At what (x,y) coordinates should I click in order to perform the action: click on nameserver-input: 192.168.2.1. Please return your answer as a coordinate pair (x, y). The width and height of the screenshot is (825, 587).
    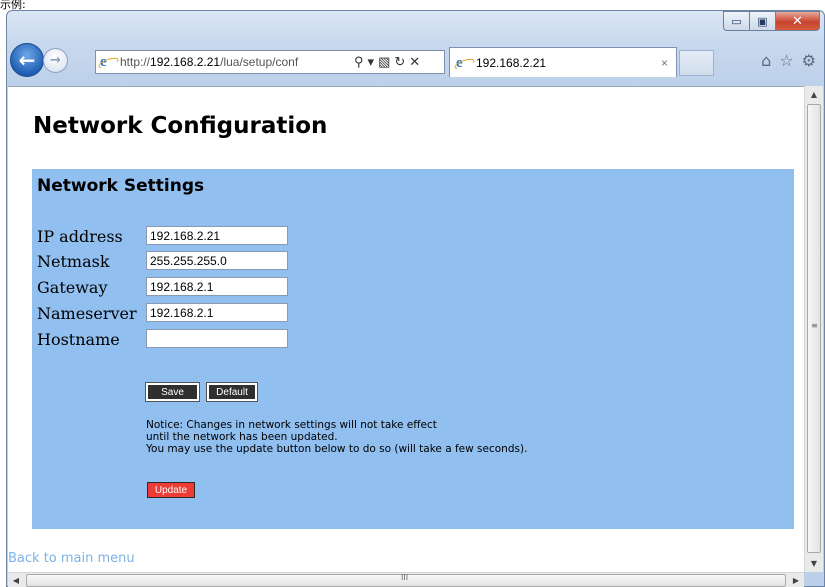
    Looking at the image, I should click on (217, 312).